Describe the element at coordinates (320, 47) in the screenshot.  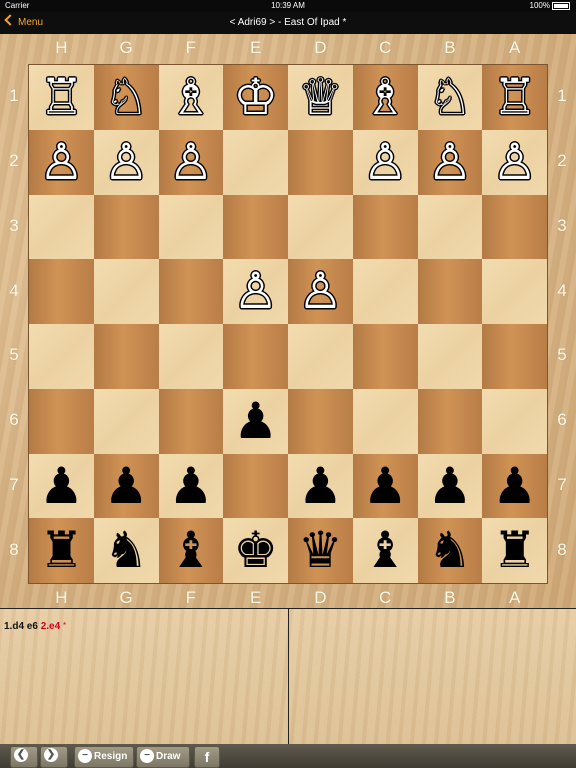
I see `file-label-top-d: D` at that location.